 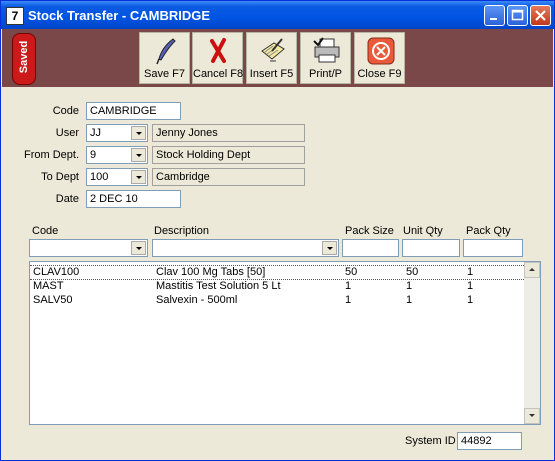 What do you see at coordinates (325, 74) in the screenshot?
I see `print-button-label: Print/P` at bounding box center [325, 74].